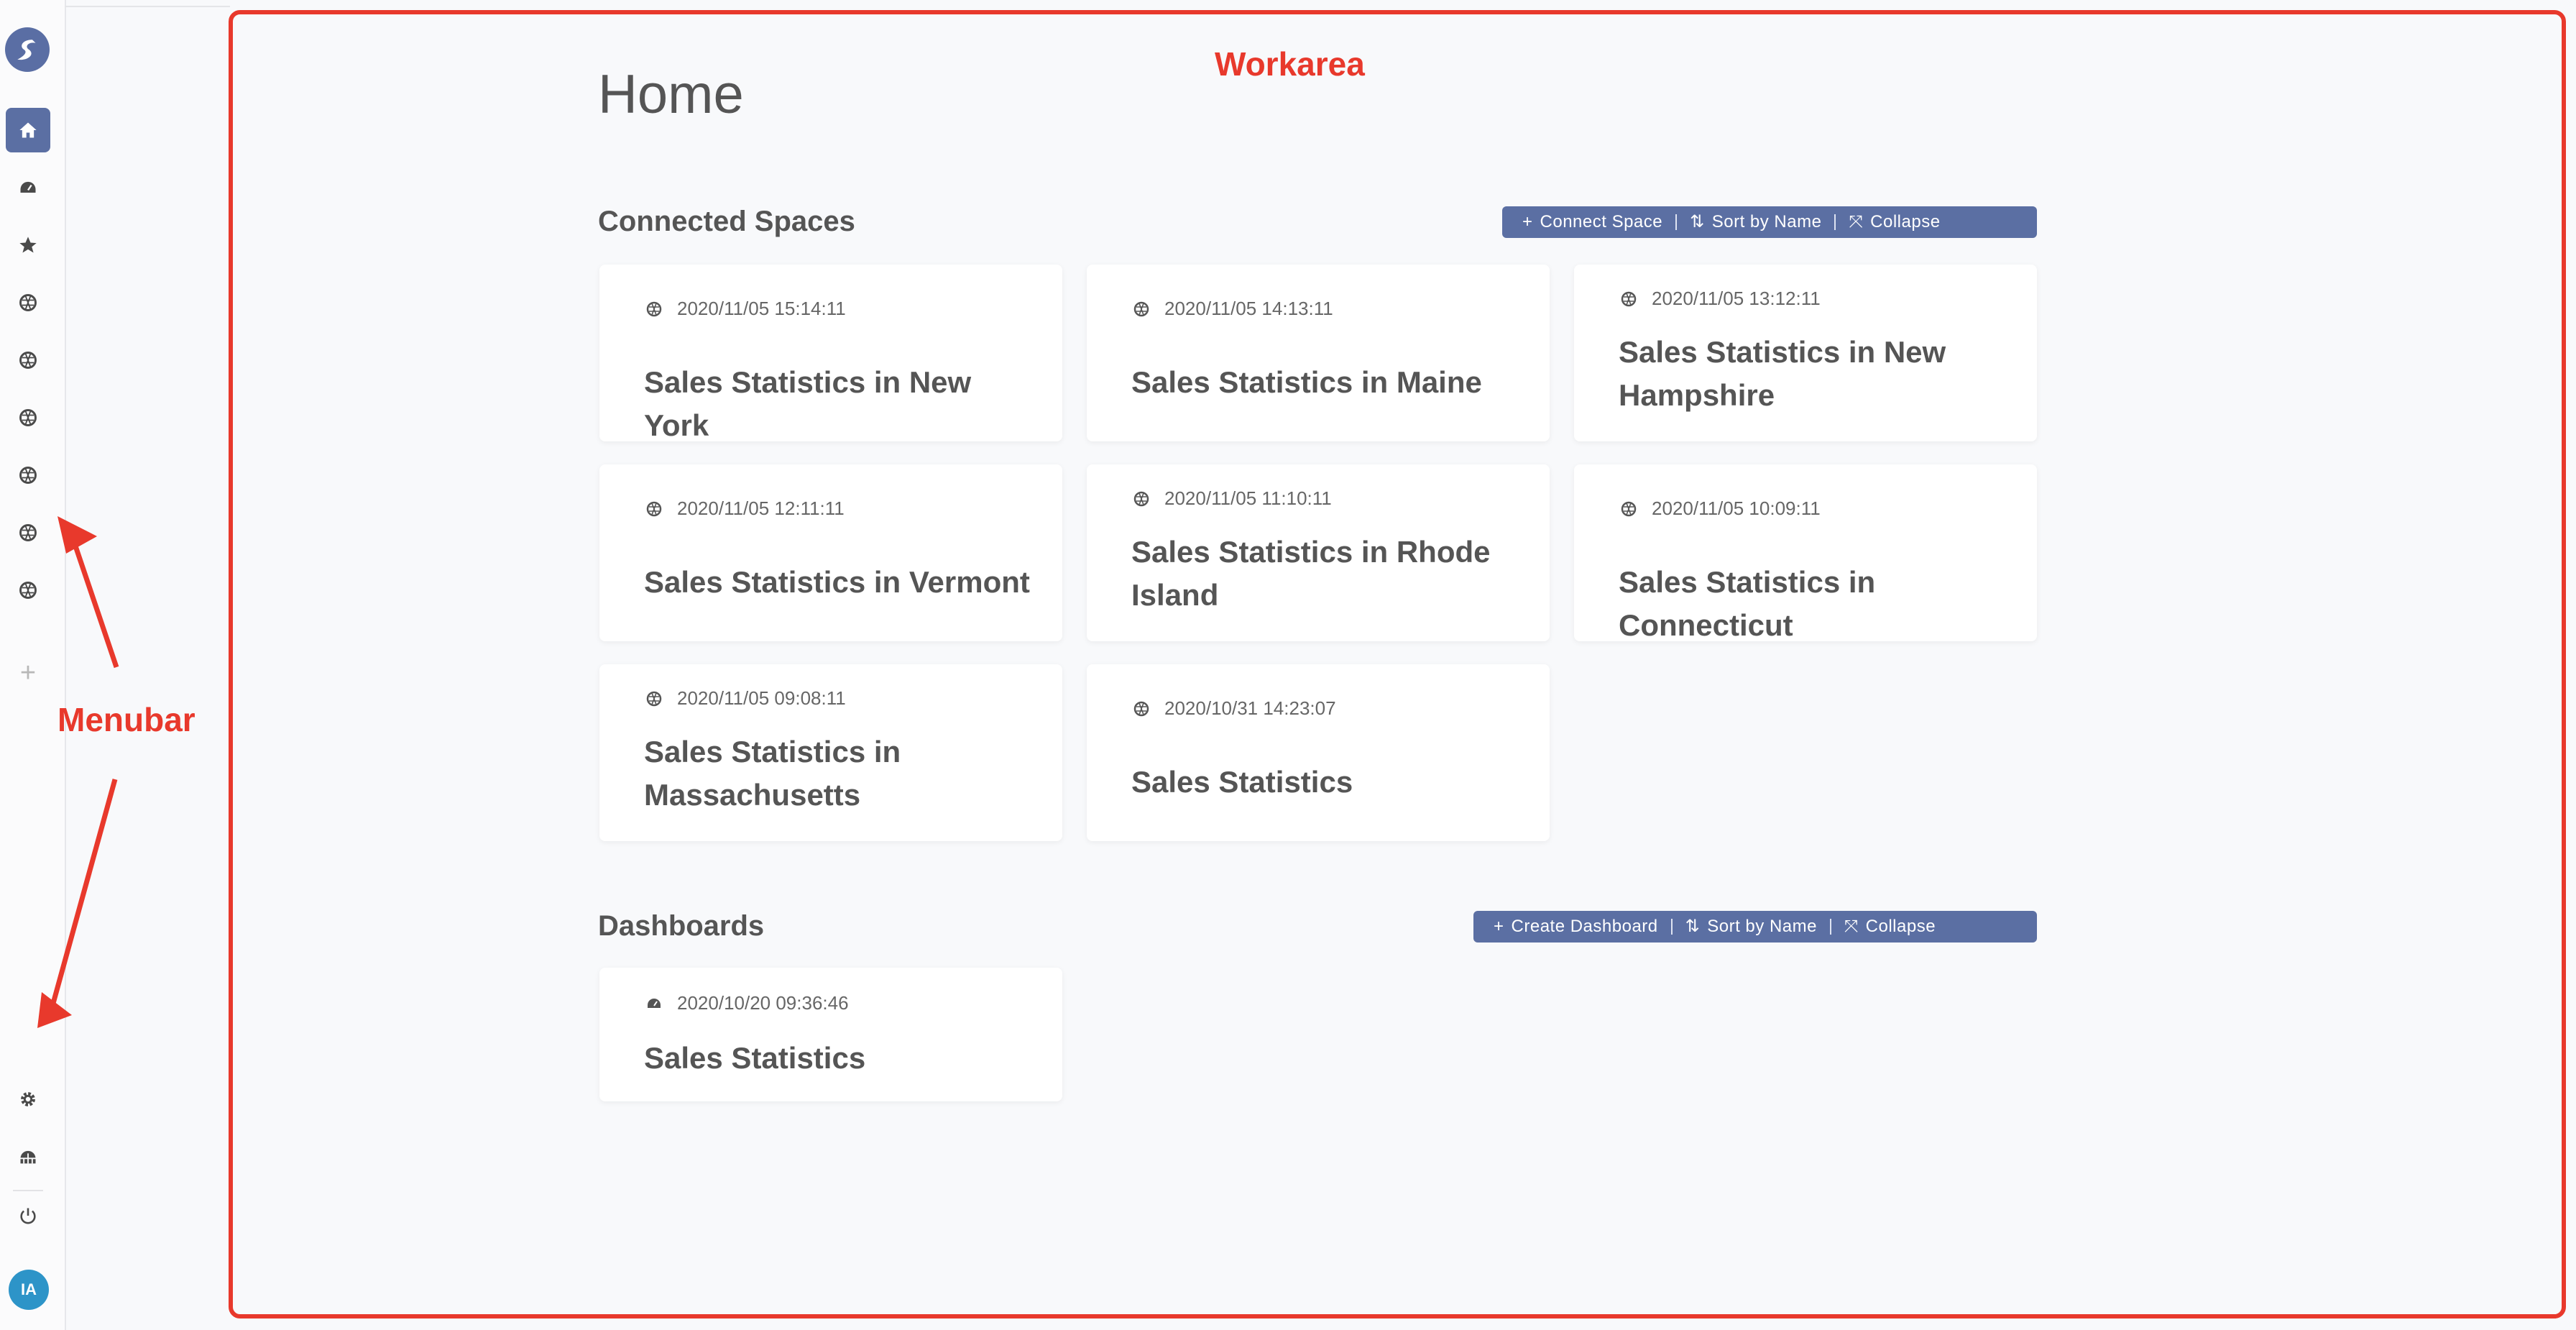 This screenshot has height=1330, width=2576. What do you see at coordinates (1584, 926) in the screenshot?
I see `create-dashboard-label: Create Dashboard` at bounding box center [1584, 926].